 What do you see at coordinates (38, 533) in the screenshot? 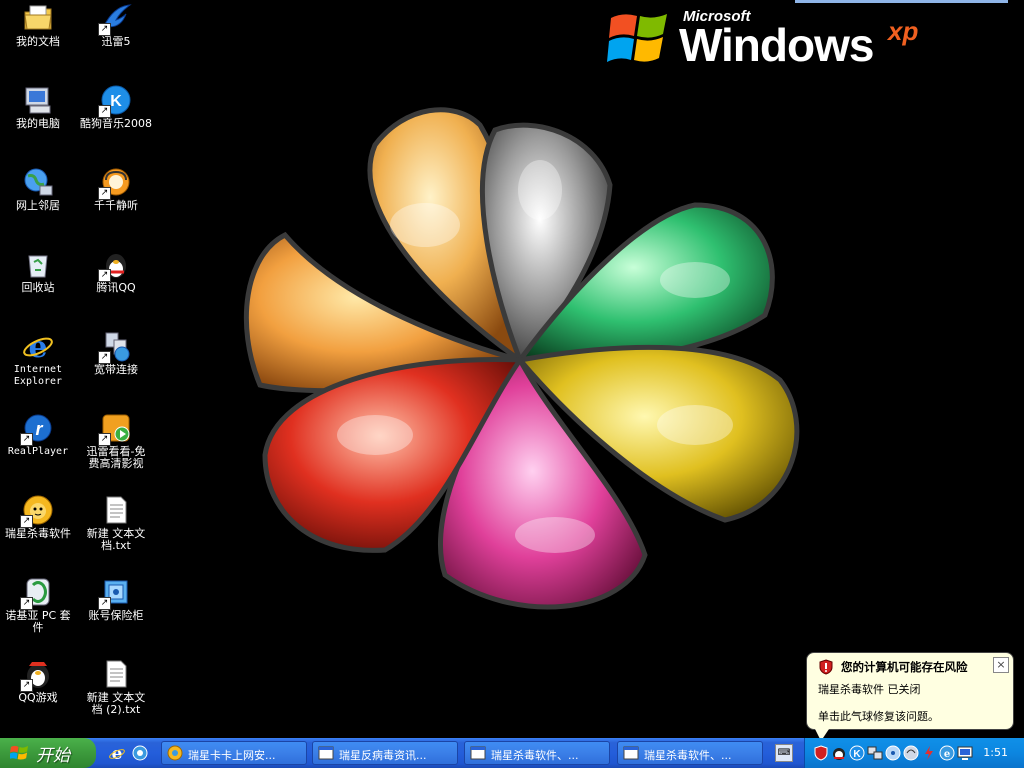
I see `desktop-icon-label: 瑞星杀毒软件` at bounding box center [38, 533].